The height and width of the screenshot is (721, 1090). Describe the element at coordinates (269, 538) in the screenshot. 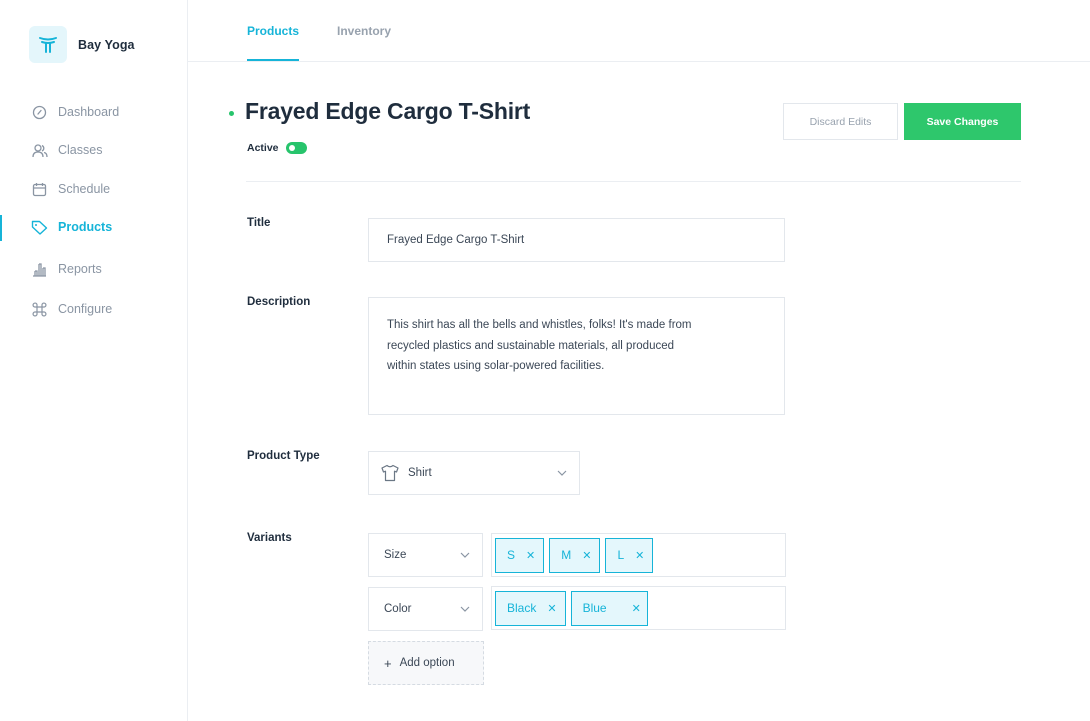

I see `variants-label: Variants` at that location.